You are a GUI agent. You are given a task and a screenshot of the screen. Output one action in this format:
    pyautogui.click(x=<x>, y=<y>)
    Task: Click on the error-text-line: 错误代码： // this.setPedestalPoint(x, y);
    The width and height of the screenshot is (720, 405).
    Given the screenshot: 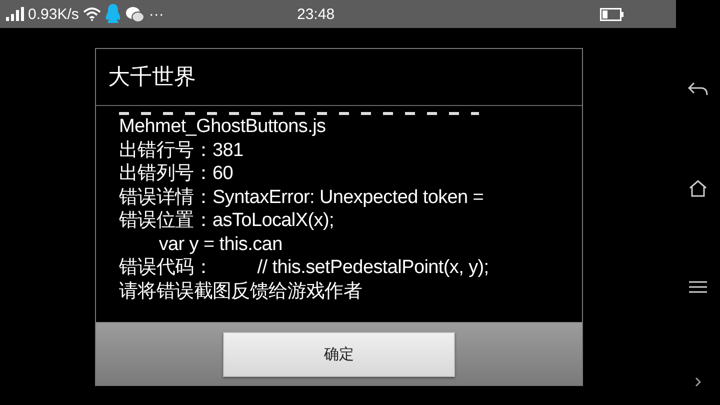 What is the action you would take?
    pyautogui.click(x=304, y=268)
    